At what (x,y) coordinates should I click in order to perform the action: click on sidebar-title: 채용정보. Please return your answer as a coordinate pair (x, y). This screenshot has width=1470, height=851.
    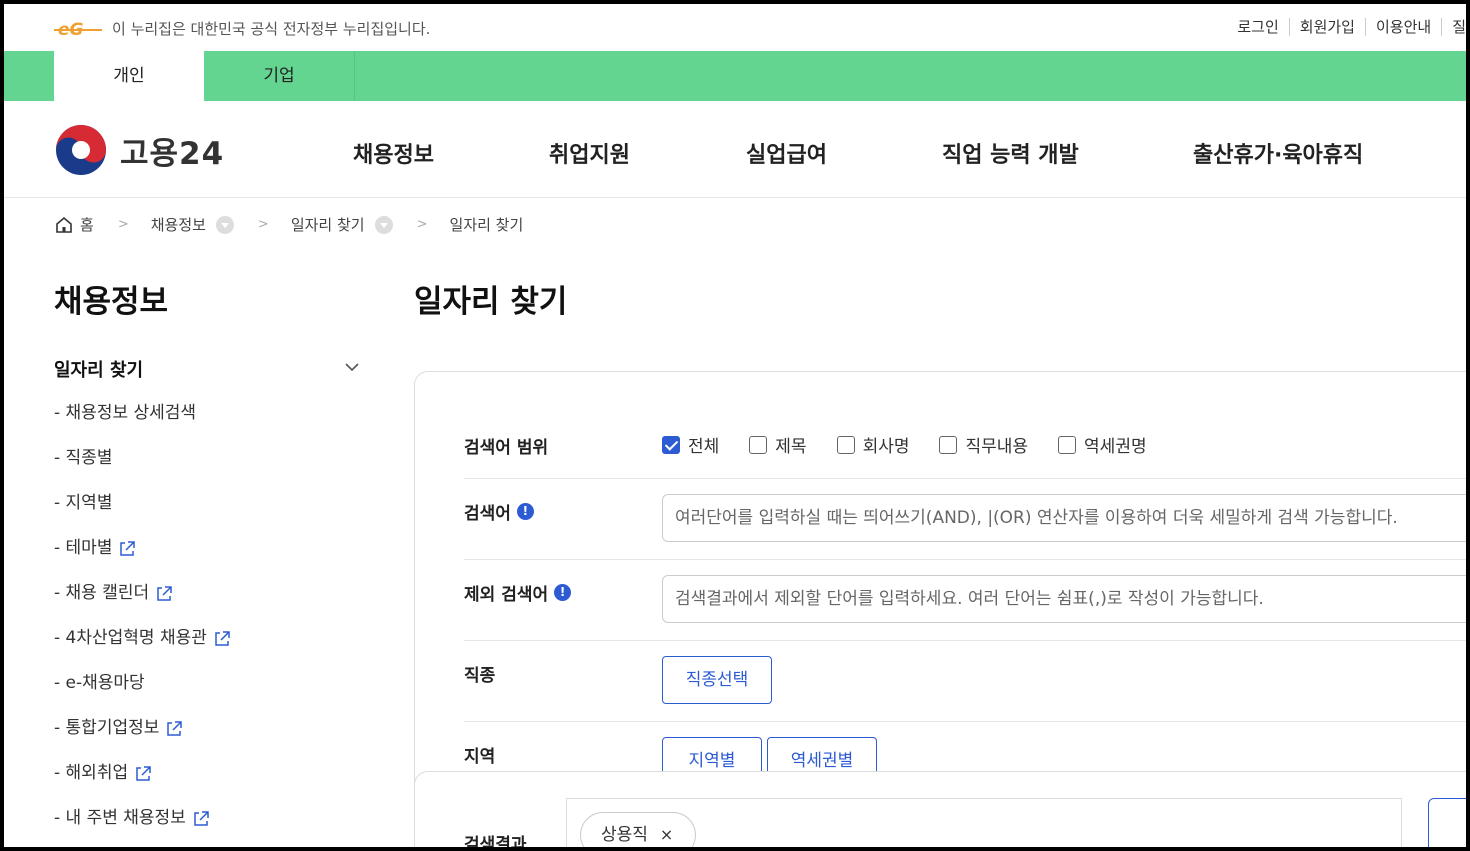
    Looking at the image, I should click on (111, 302).